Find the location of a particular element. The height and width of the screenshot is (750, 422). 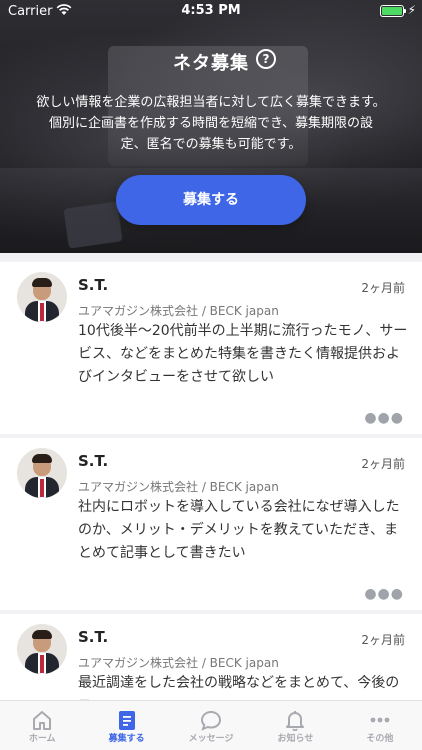

document-icon is located at coordinates (126, 720).